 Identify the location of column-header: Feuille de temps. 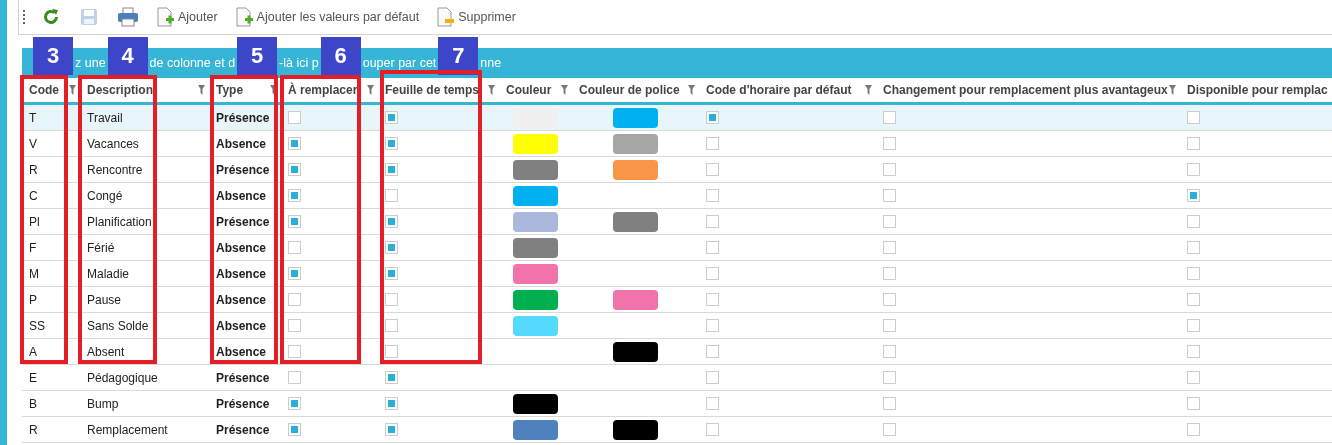
(438, 90).